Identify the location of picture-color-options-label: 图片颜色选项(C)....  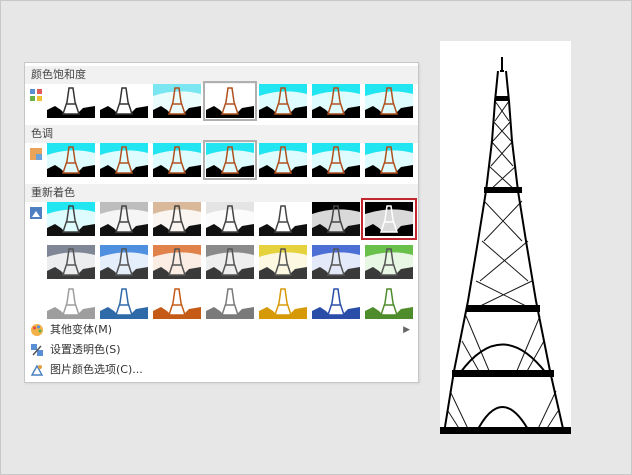
(96, 369).